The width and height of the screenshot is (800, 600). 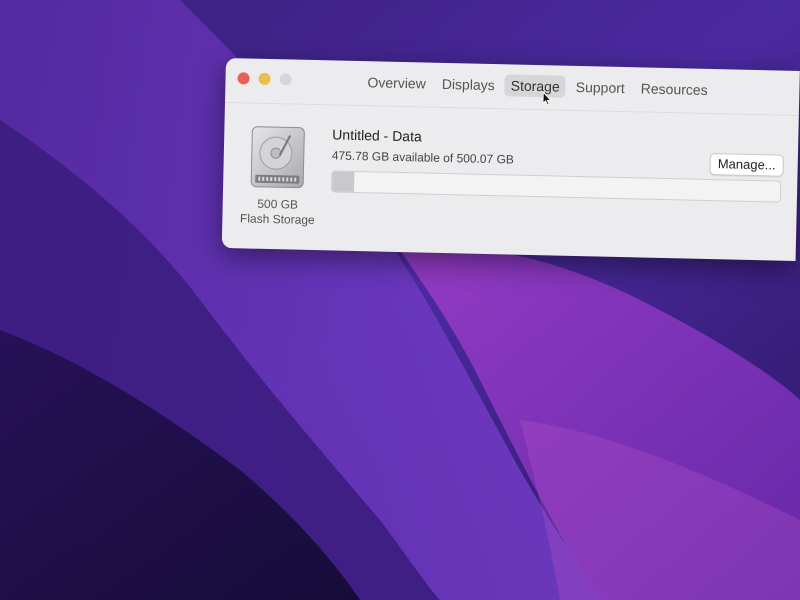 I want to click on tab-displays: Displays, so click(x=468, y=84).